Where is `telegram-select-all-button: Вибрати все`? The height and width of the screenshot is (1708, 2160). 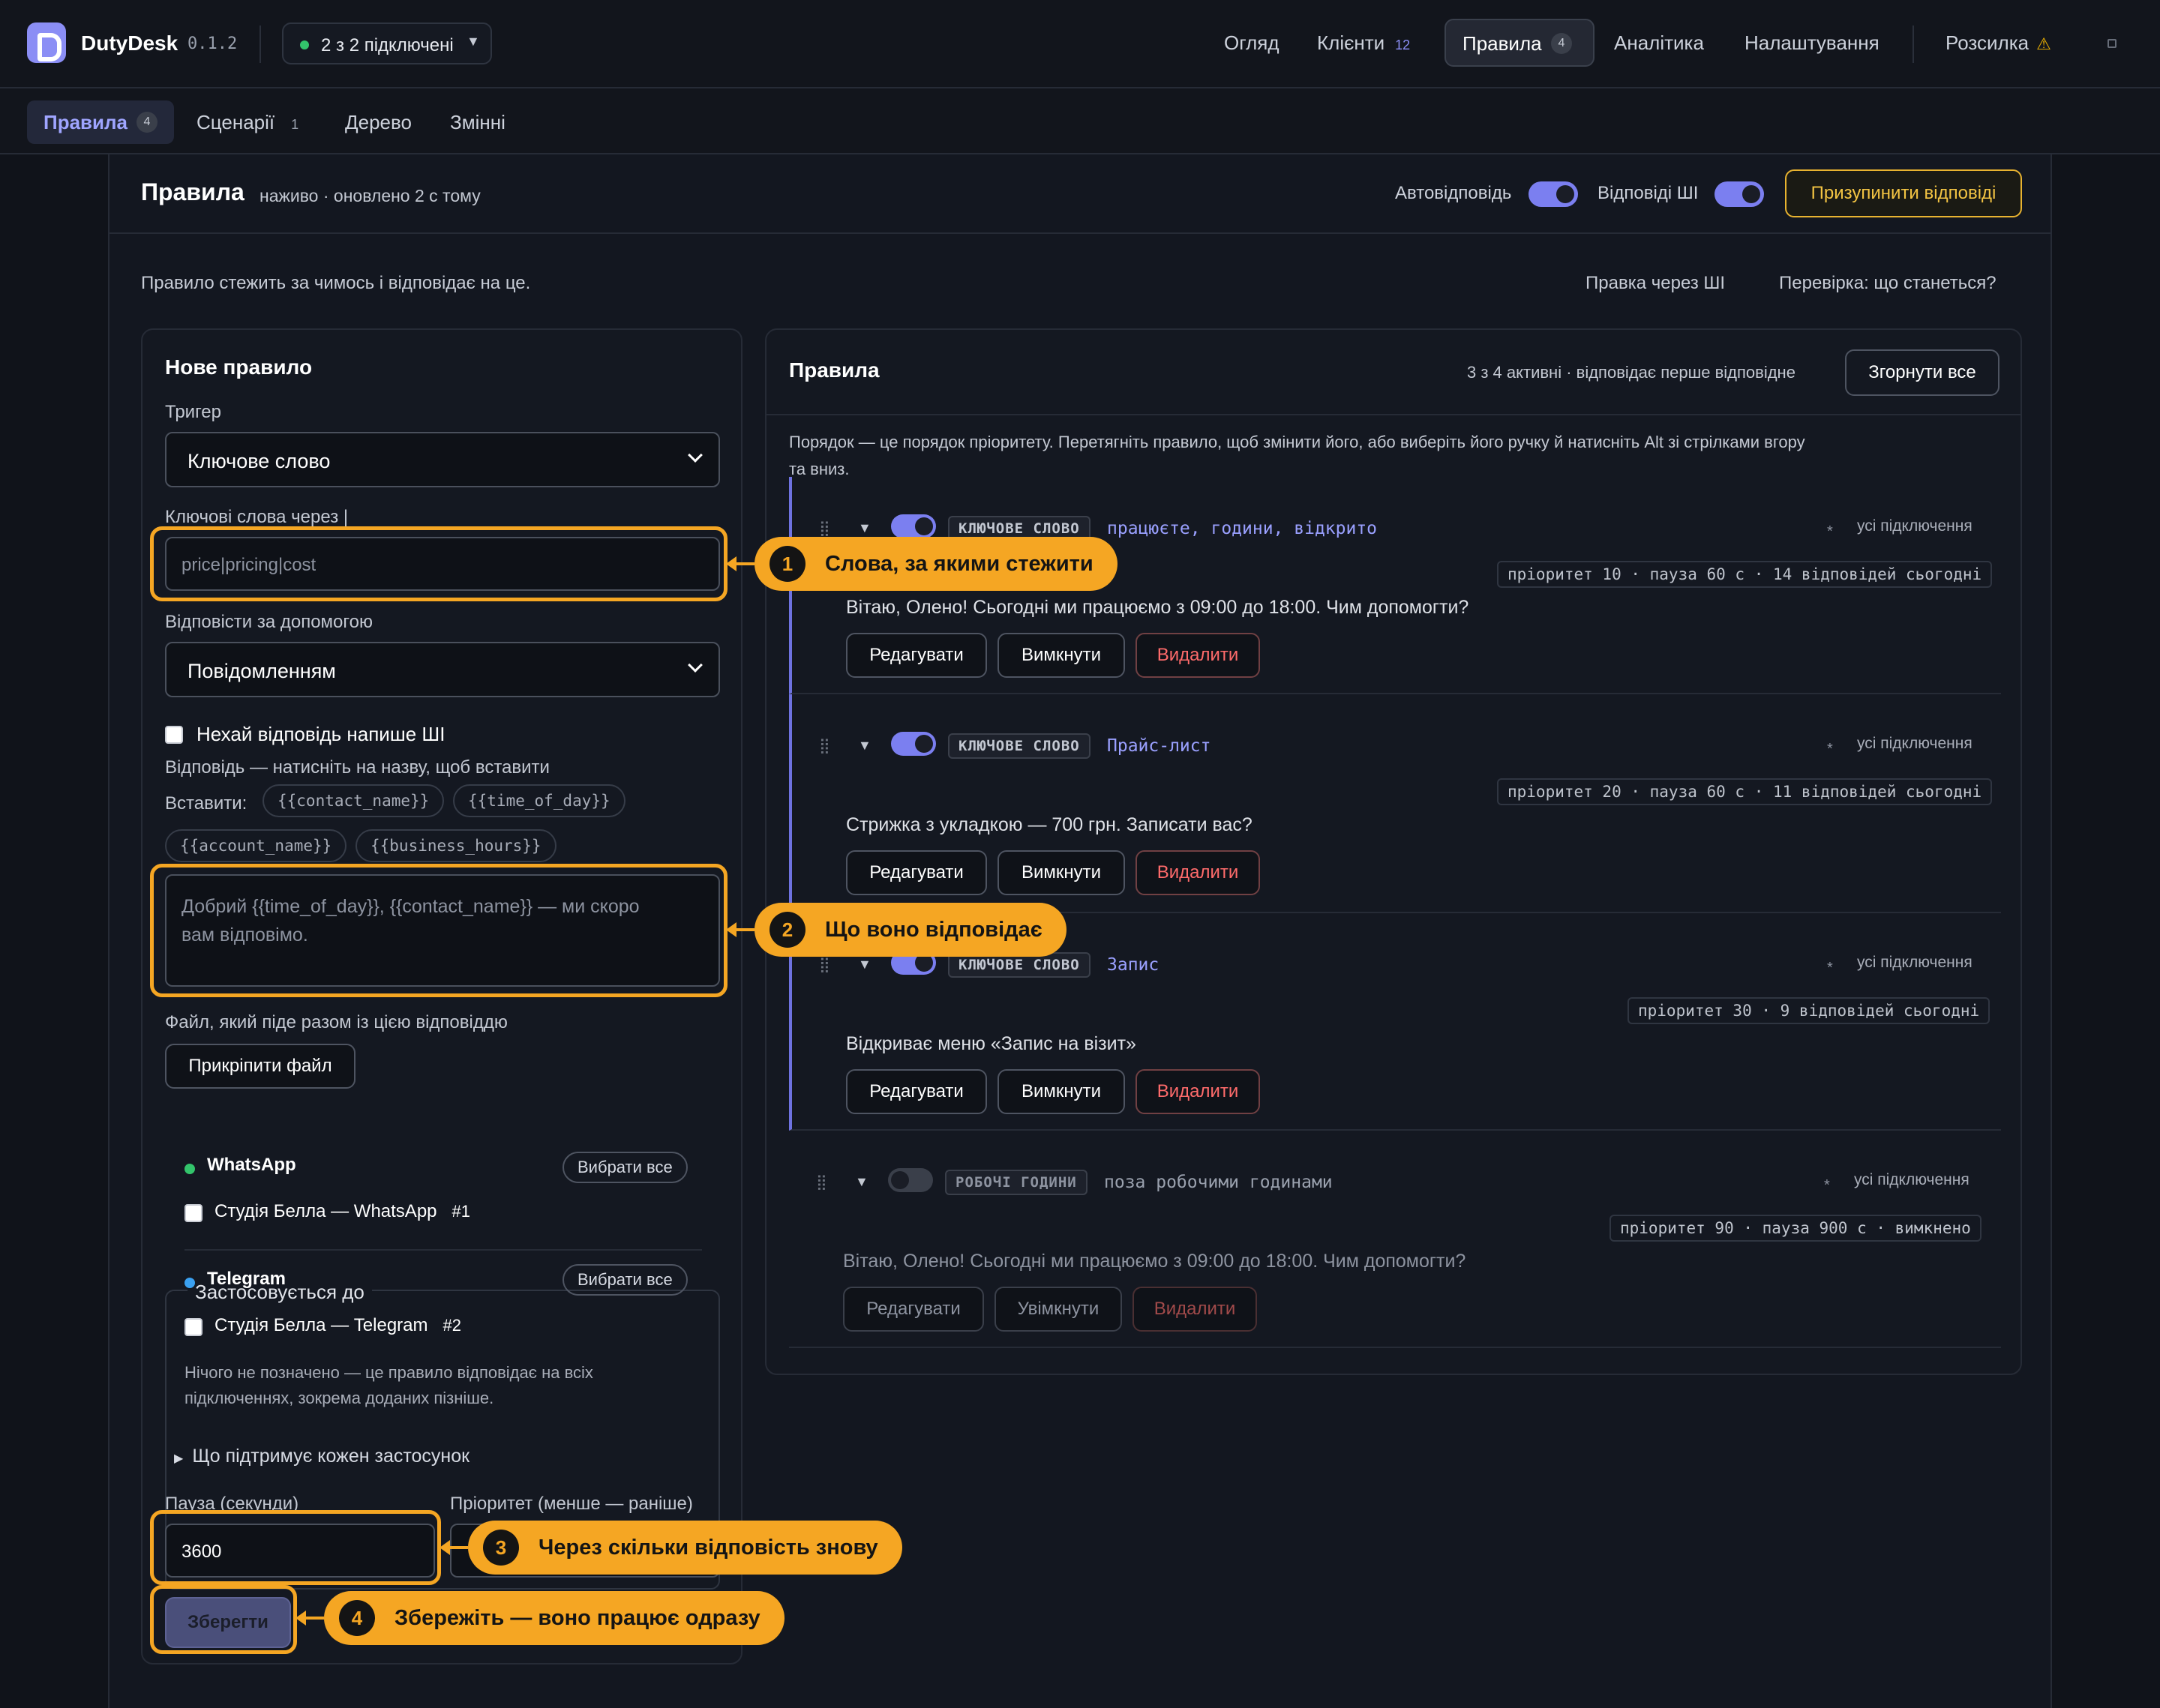
telegram-select-all-button: Вибрати все is located at coordinates (625, 1280).